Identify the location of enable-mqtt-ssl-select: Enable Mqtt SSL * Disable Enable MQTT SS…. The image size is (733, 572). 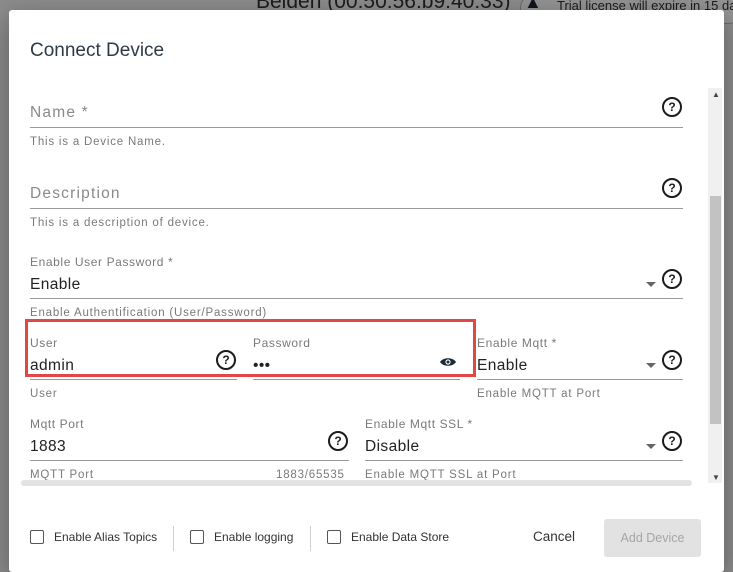
(524, 447).